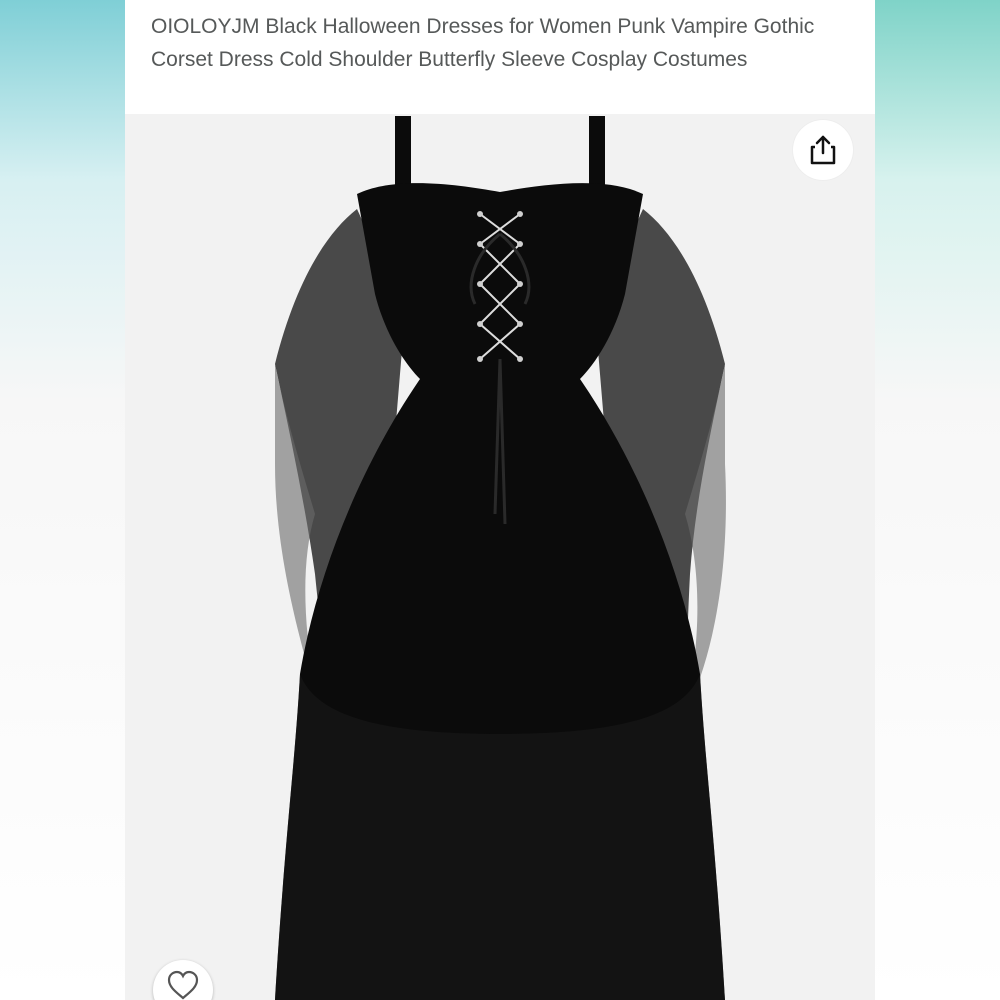 Image resolution: width=1000 pixels, height=1000 pixels. What do you see at coordinates (183, 985) in the screenshot?
I see `heart-icon` at bounding box center [183, 985].